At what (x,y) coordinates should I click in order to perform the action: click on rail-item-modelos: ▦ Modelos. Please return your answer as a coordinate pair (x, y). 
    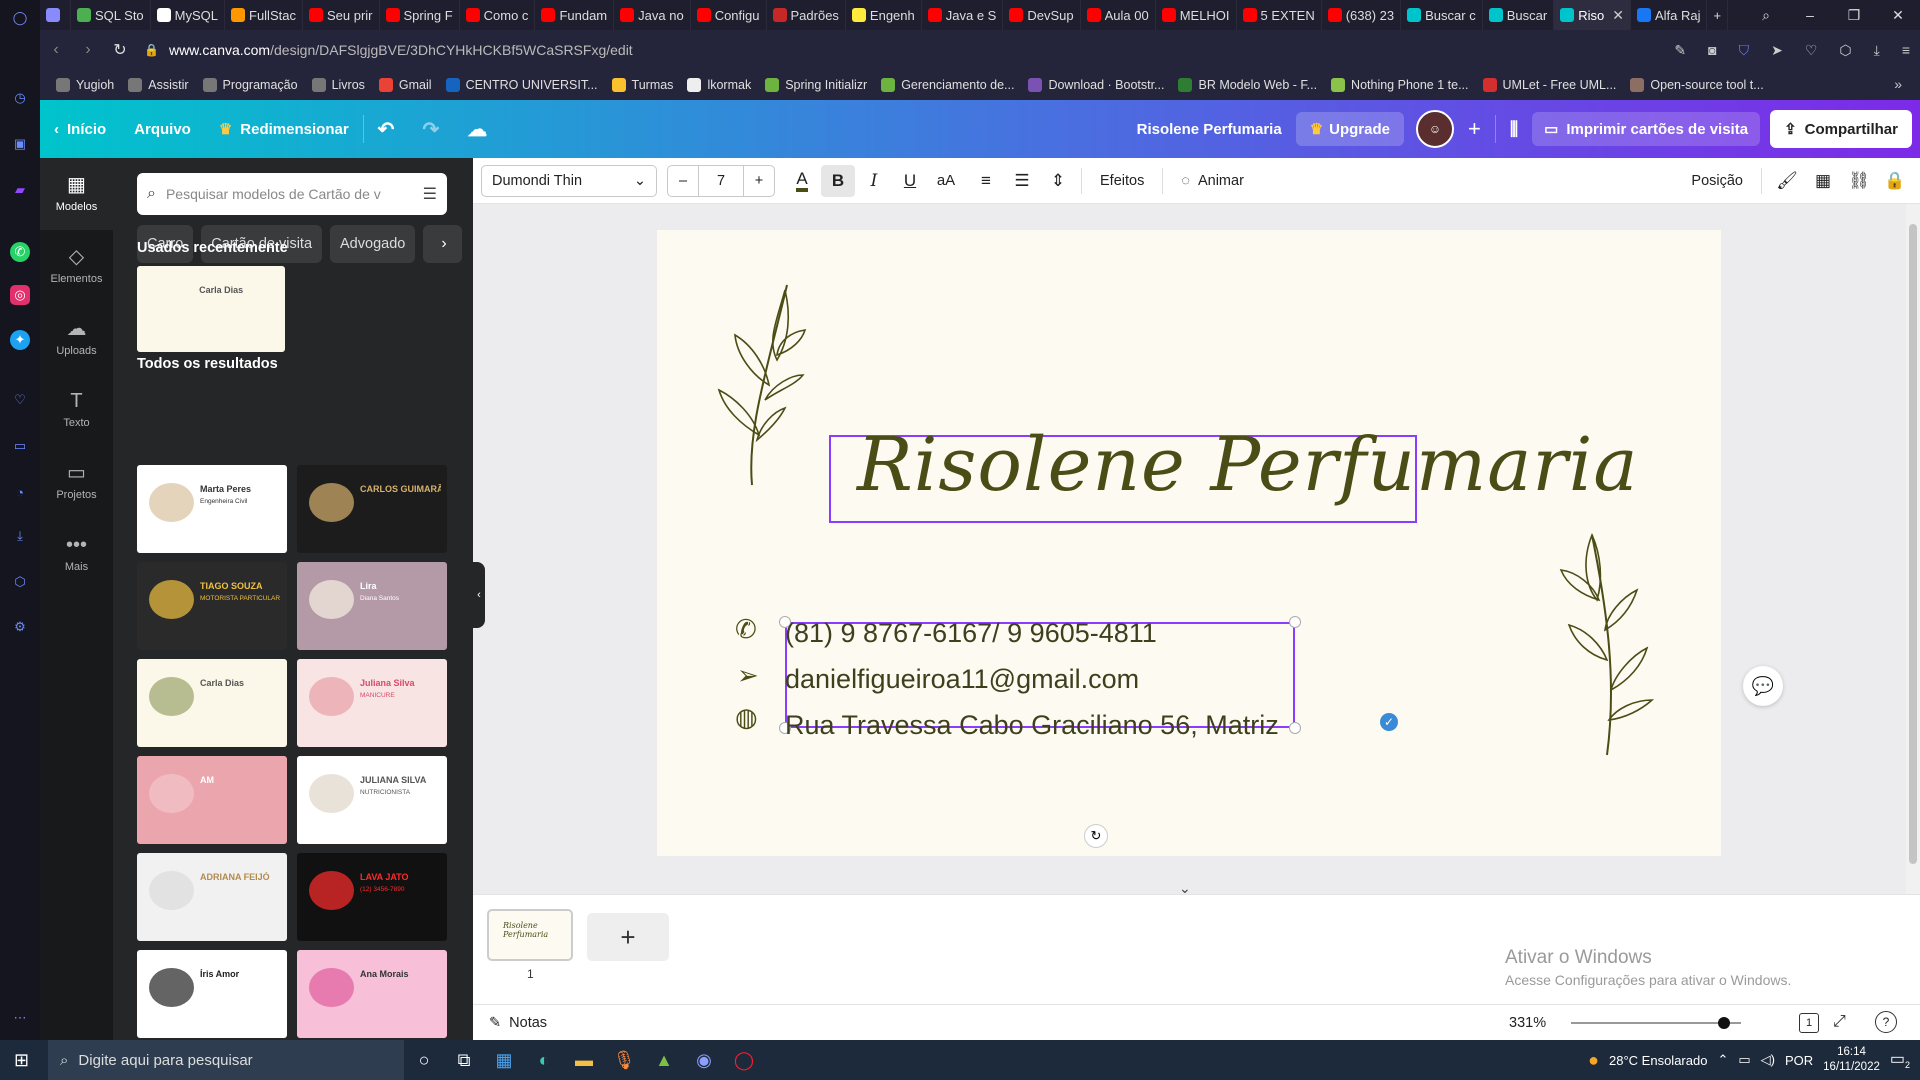
    Looking at the image, I should click on (76, 194).